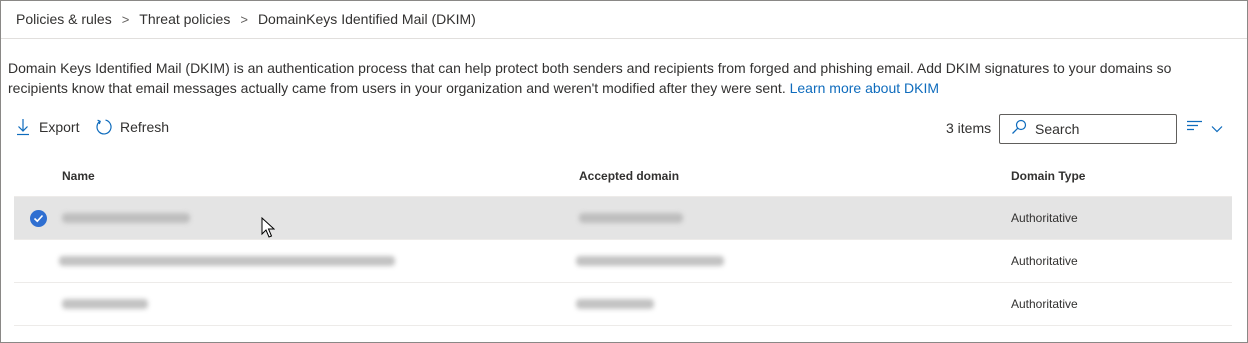  I want to click on column-header-name: Name, so click(78, 176).